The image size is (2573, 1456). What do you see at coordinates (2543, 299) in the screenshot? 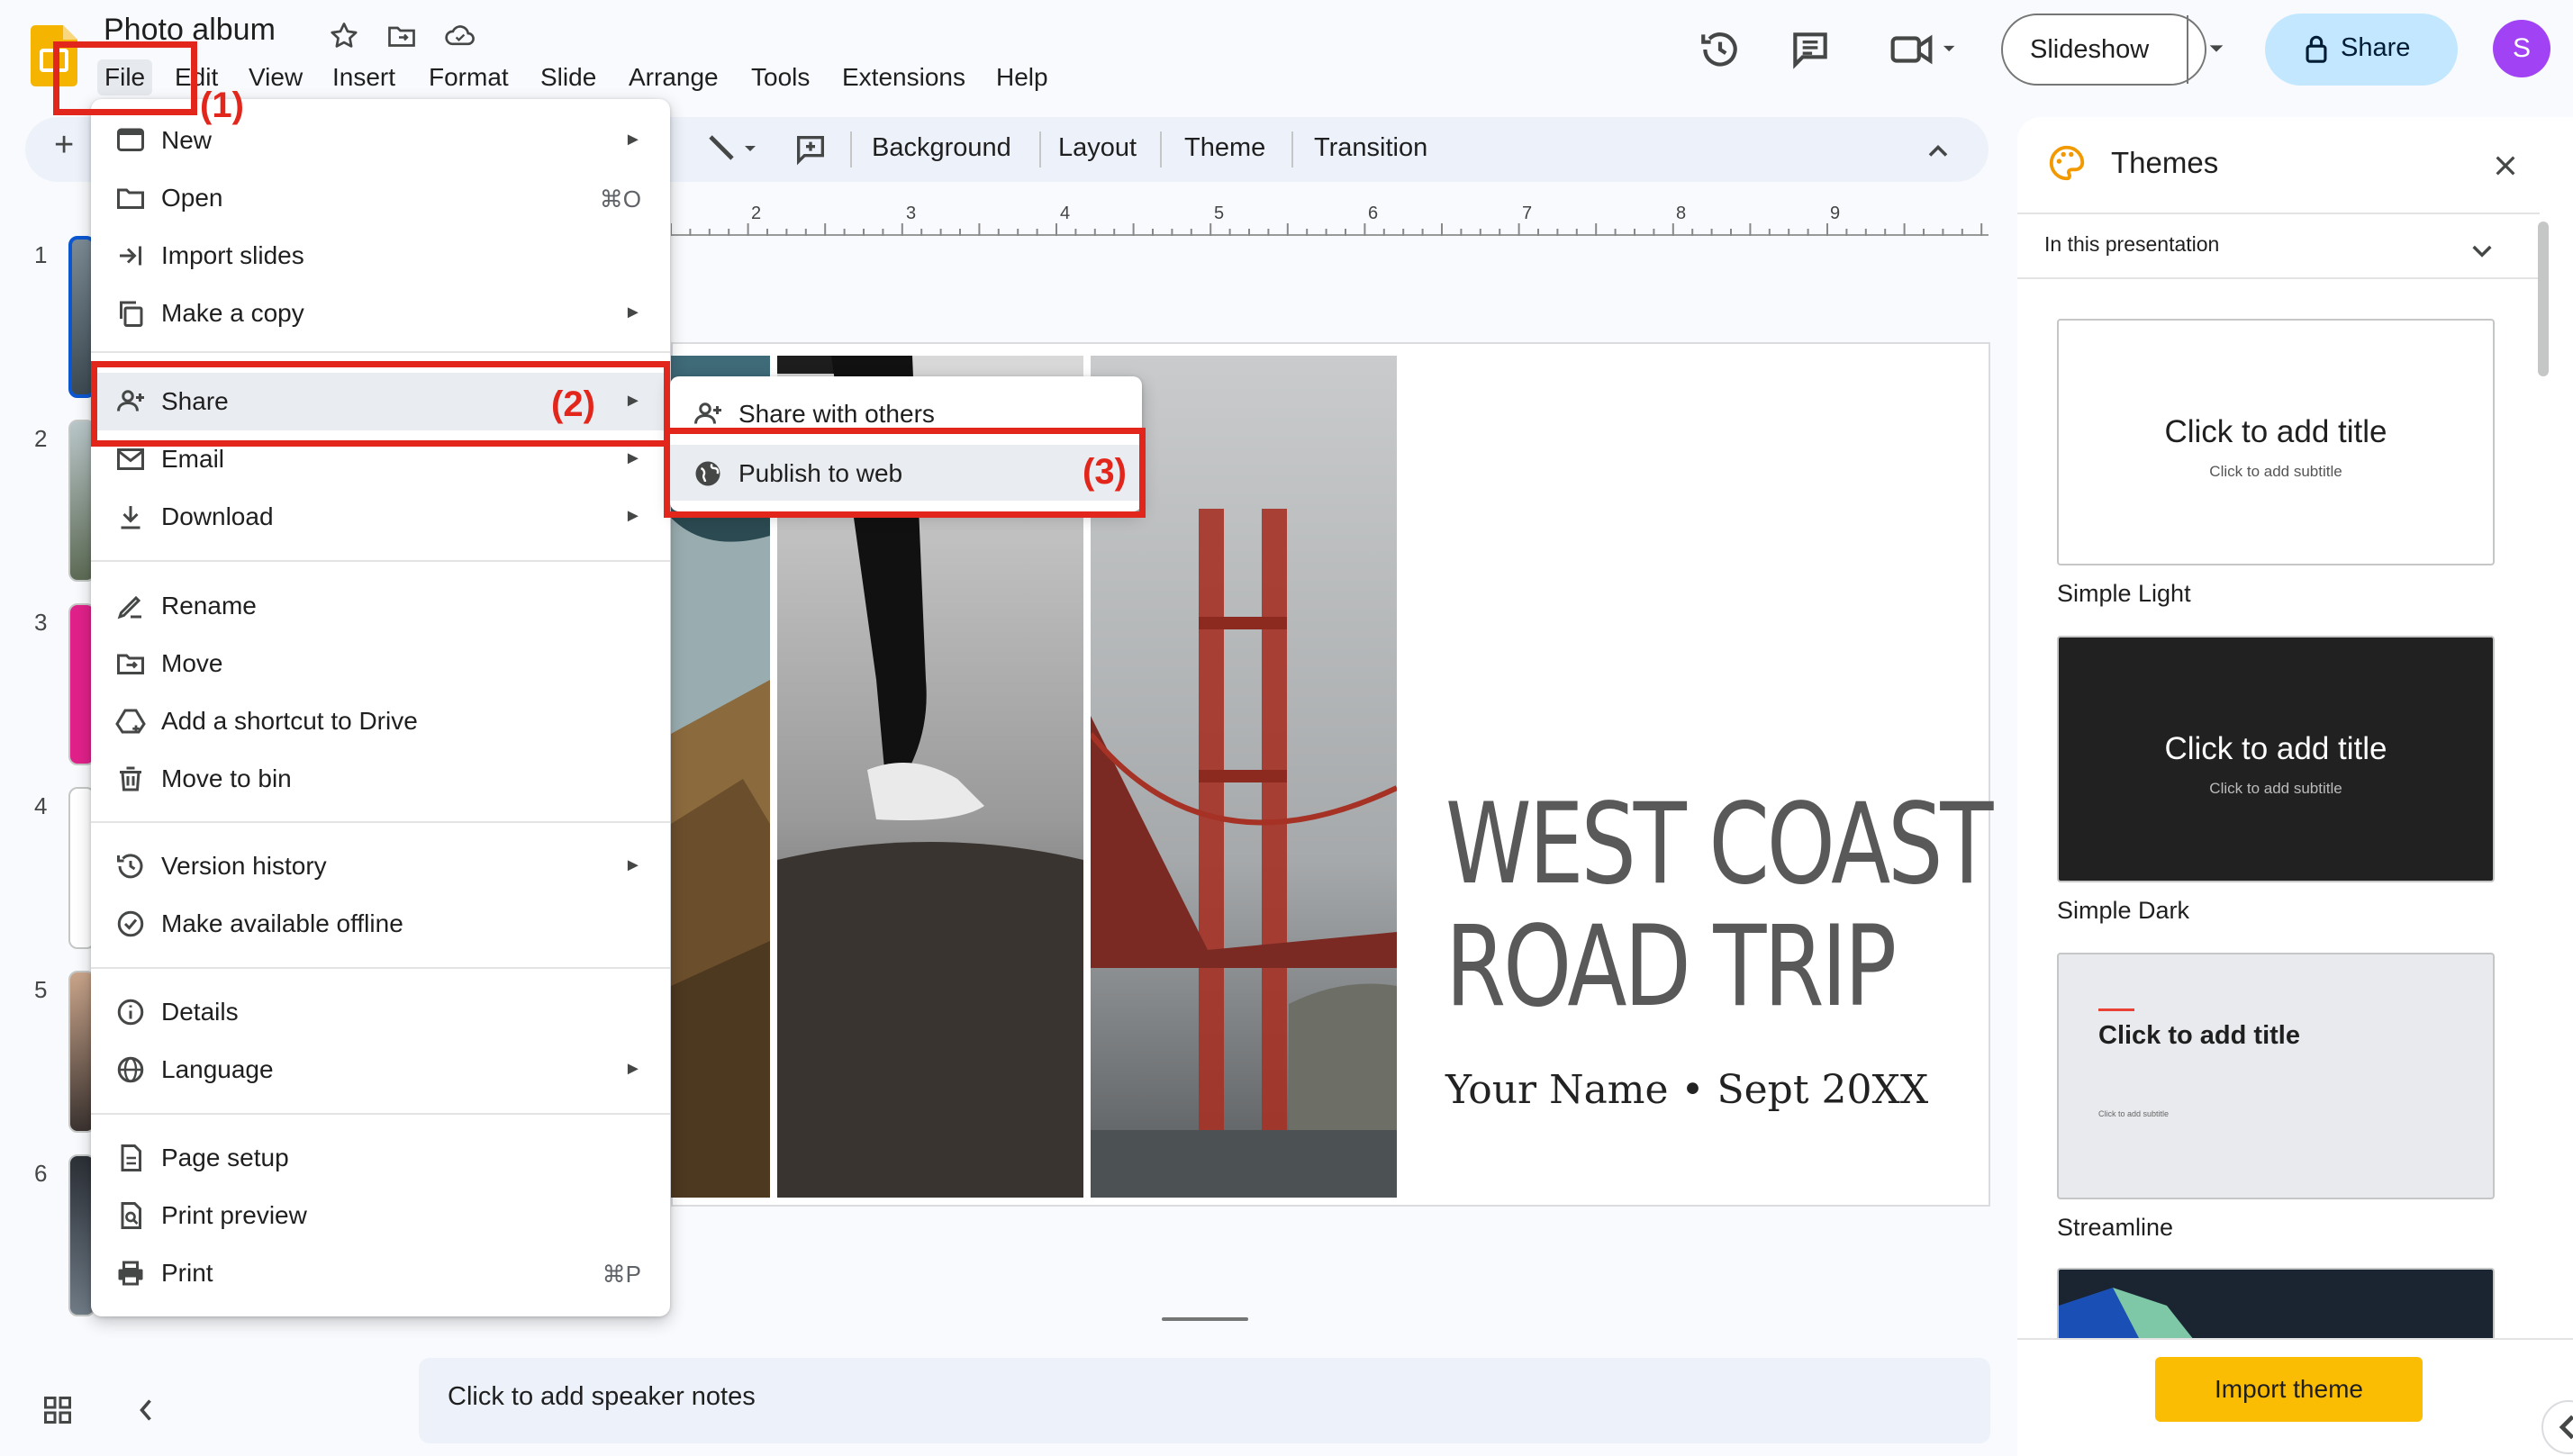
I see `themes-scrollbar` at bounding box center [2543, 299].